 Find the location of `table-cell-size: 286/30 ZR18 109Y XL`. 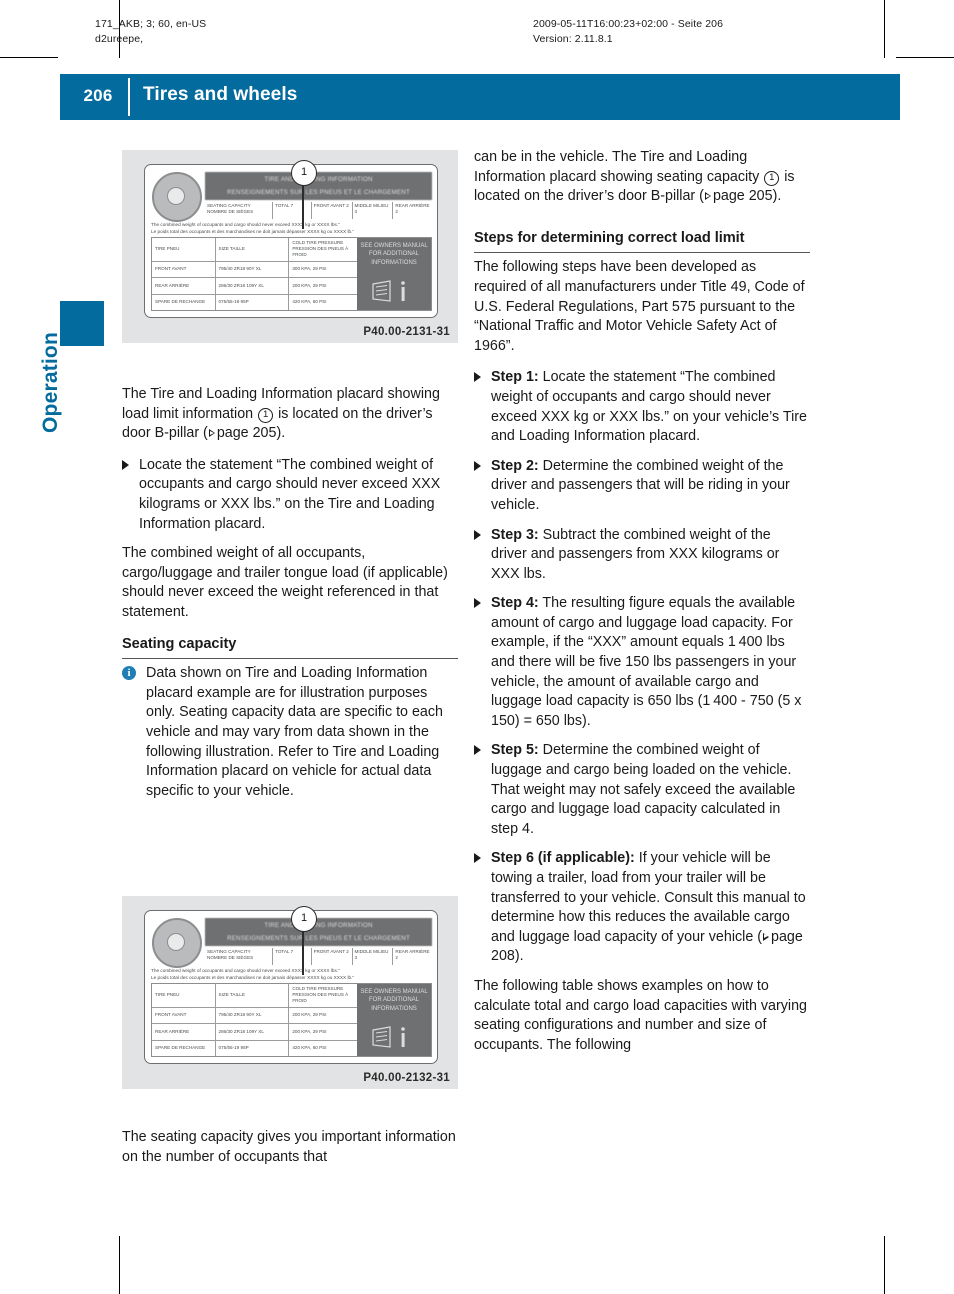

table-cell-size: 286/30 ZR18 109Y XL is located at coordinates (253, 1032).